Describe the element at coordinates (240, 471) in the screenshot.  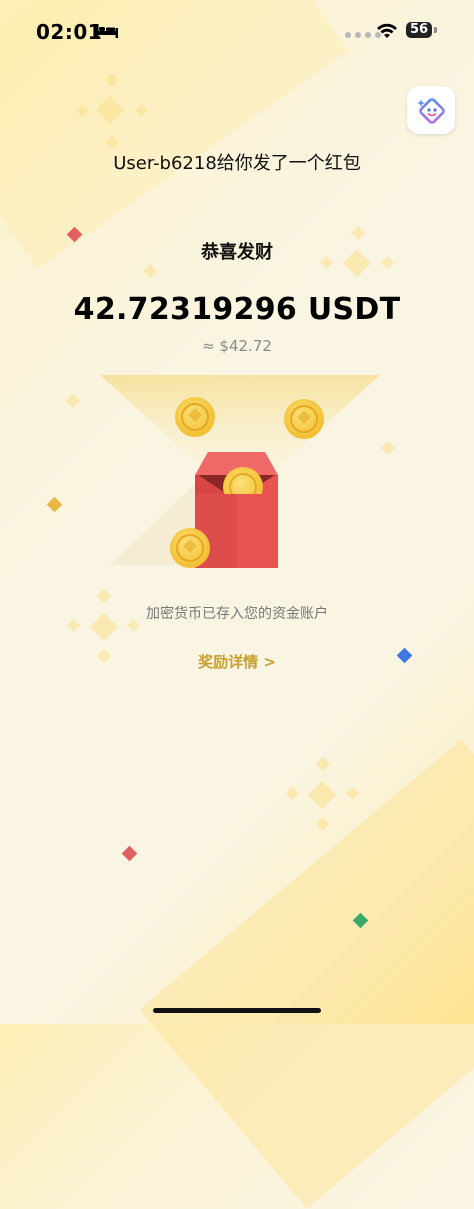
I see `red-envelope-illustration` at that location.